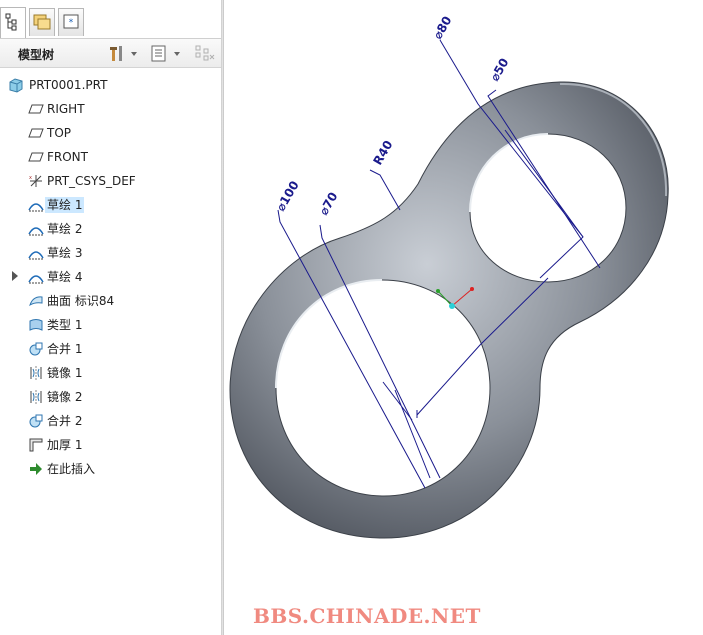 This screenshot has width=703, height=635. I want to click on tree-item-mirror-1: 镜像 1, so click(110, 373).